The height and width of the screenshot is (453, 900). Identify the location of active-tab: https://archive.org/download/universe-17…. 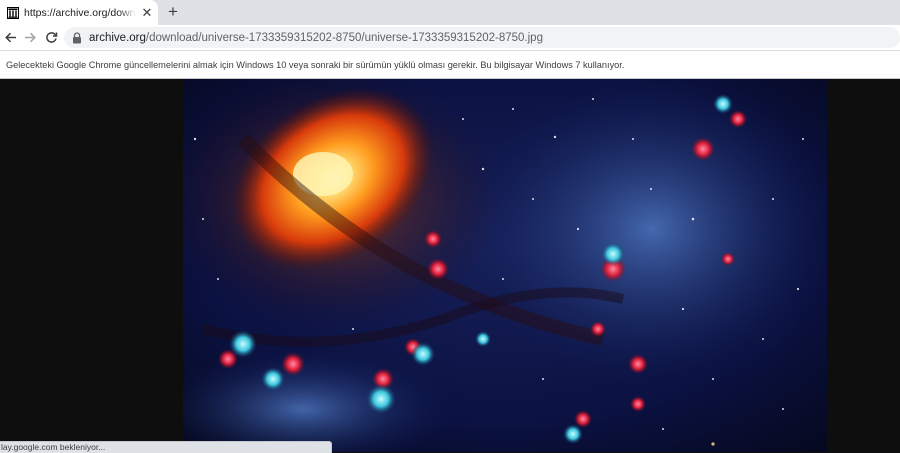
(79, 12).